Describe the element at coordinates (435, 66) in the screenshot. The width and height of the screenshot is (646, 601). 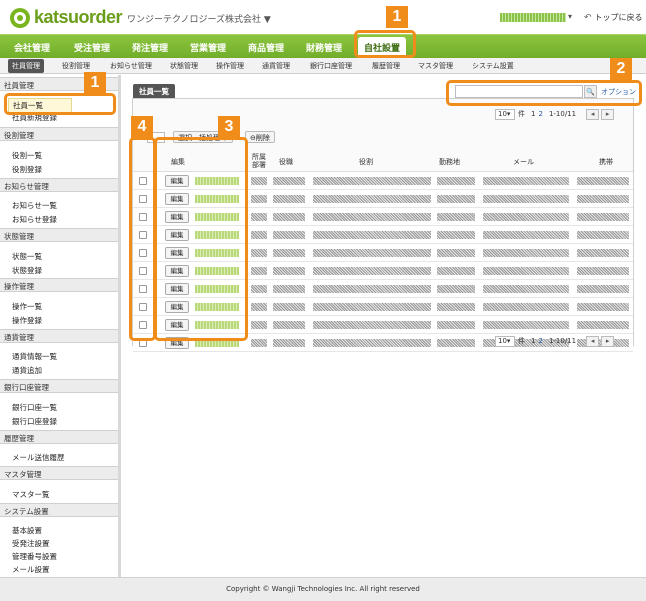
I see `sub-nav-item: マスタ管理` at that location.